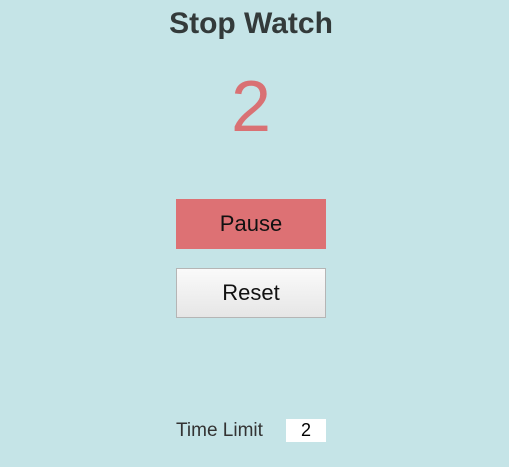 The height and width of the screenshot is (467, 509). What do you see at coordinates (306, 430) in the screenshot?
I see `time-limit-input` at bounding box center [306, 430].